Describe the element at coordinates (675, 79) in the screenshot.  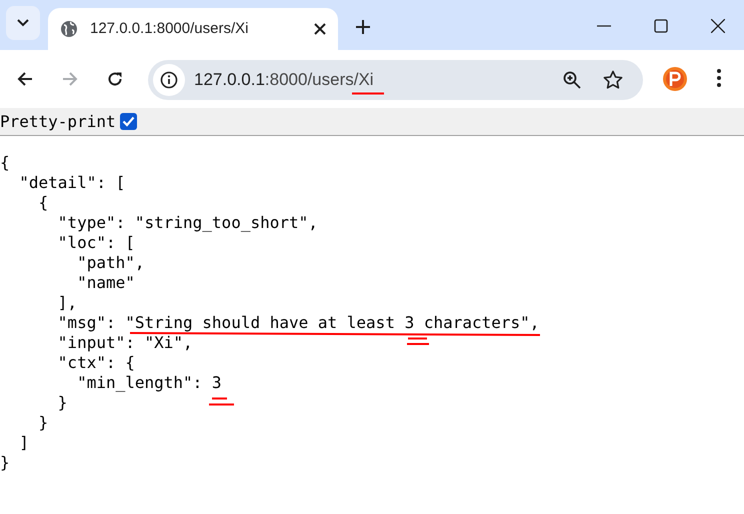
I see `profile-avatar-icon` at that location.